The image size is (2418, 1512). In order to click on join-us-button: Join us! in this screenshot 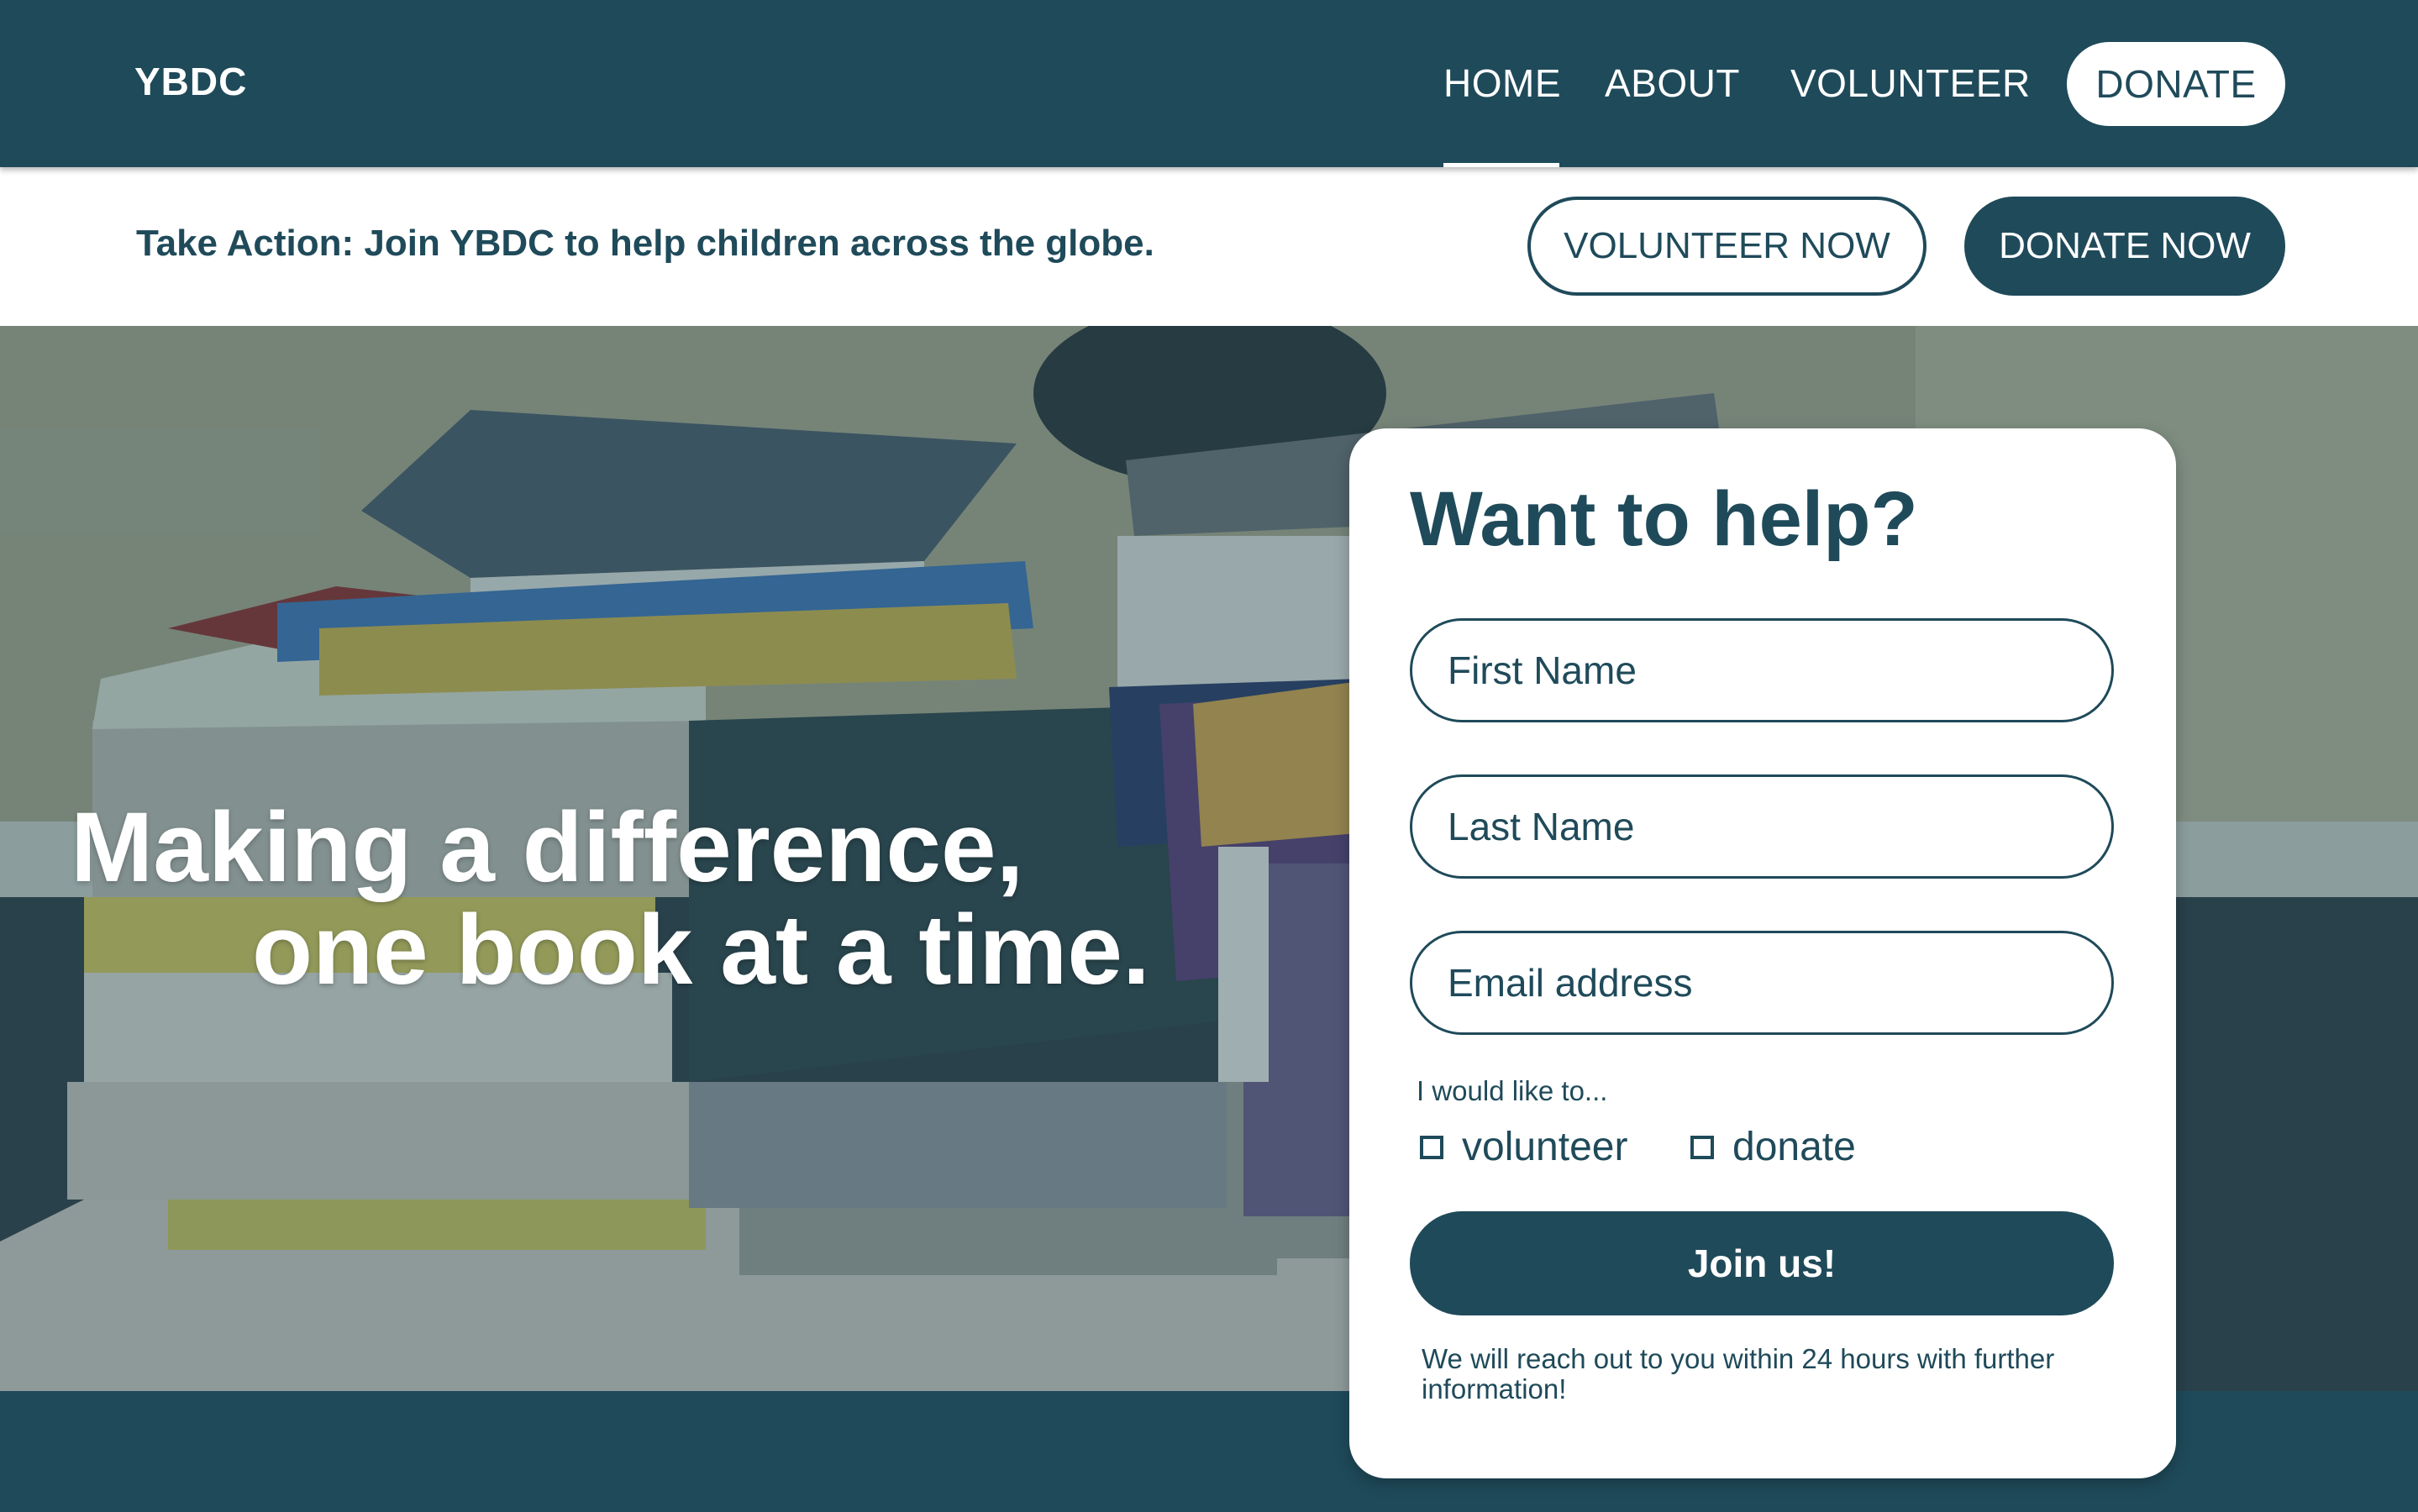, I will do `click(1762, 1263)`.